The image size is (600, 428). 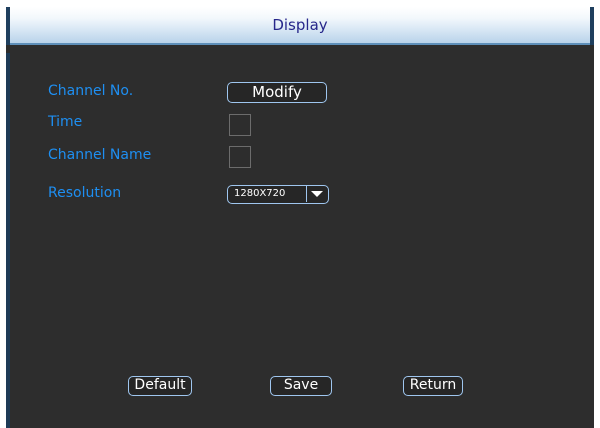 What do you see at coordinates (317, 194) in the screenshot?
I see `chevron-down-icon` at bounding box center [317, 194].